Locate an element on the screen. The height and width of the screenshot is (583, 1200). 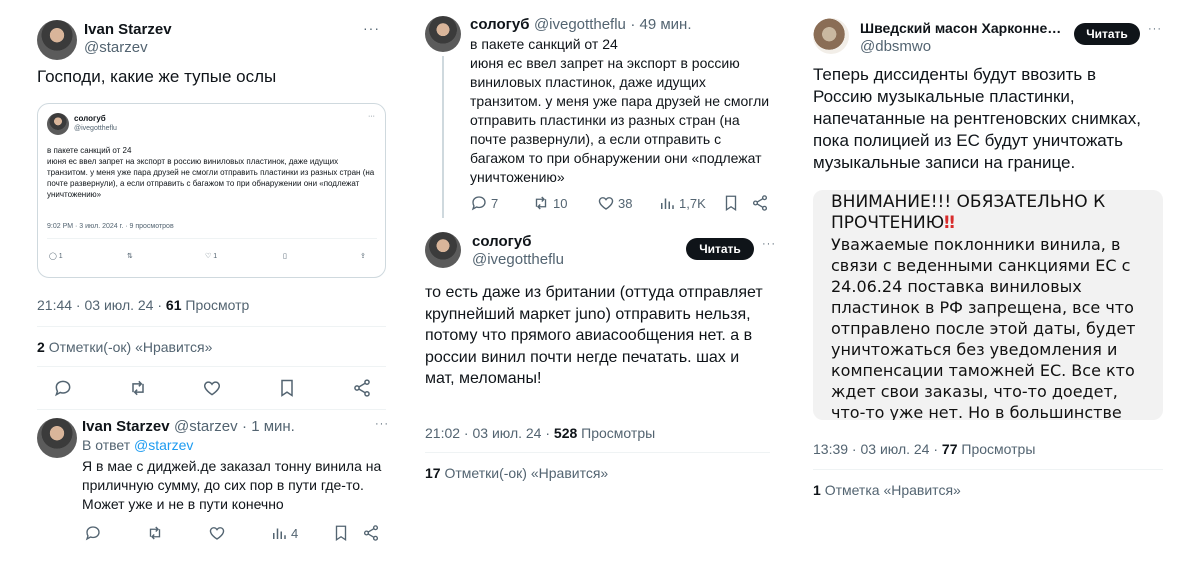
views-label: Просмотр is located at coordinates (217, 305).